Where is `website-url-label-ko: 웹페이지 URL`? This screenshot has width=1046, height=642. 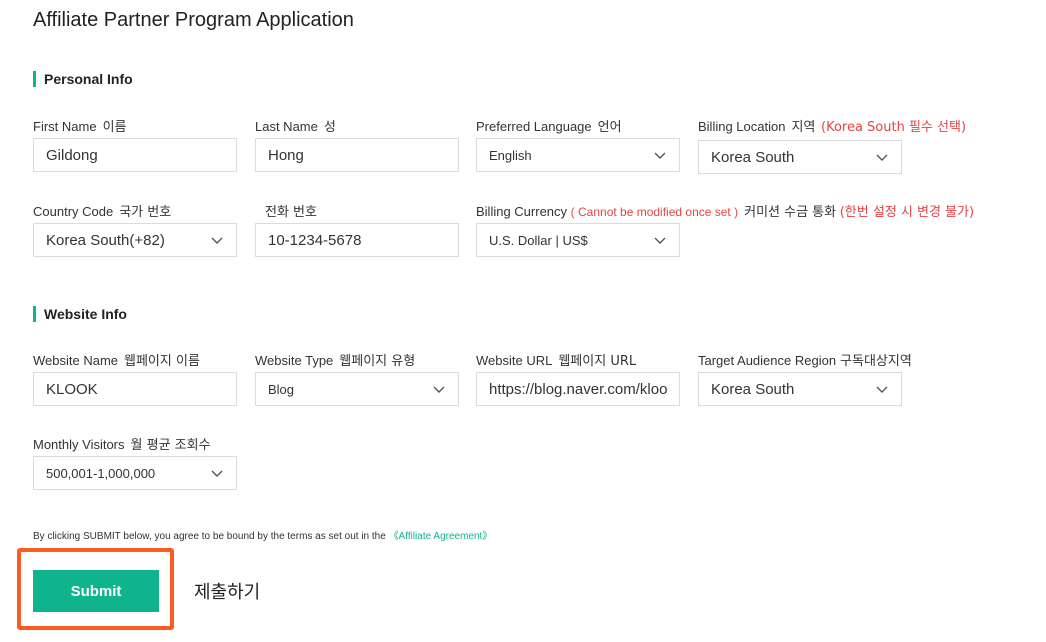
website-url-label-ko: 웹페이지 URL is located at coordinates (597, 361).